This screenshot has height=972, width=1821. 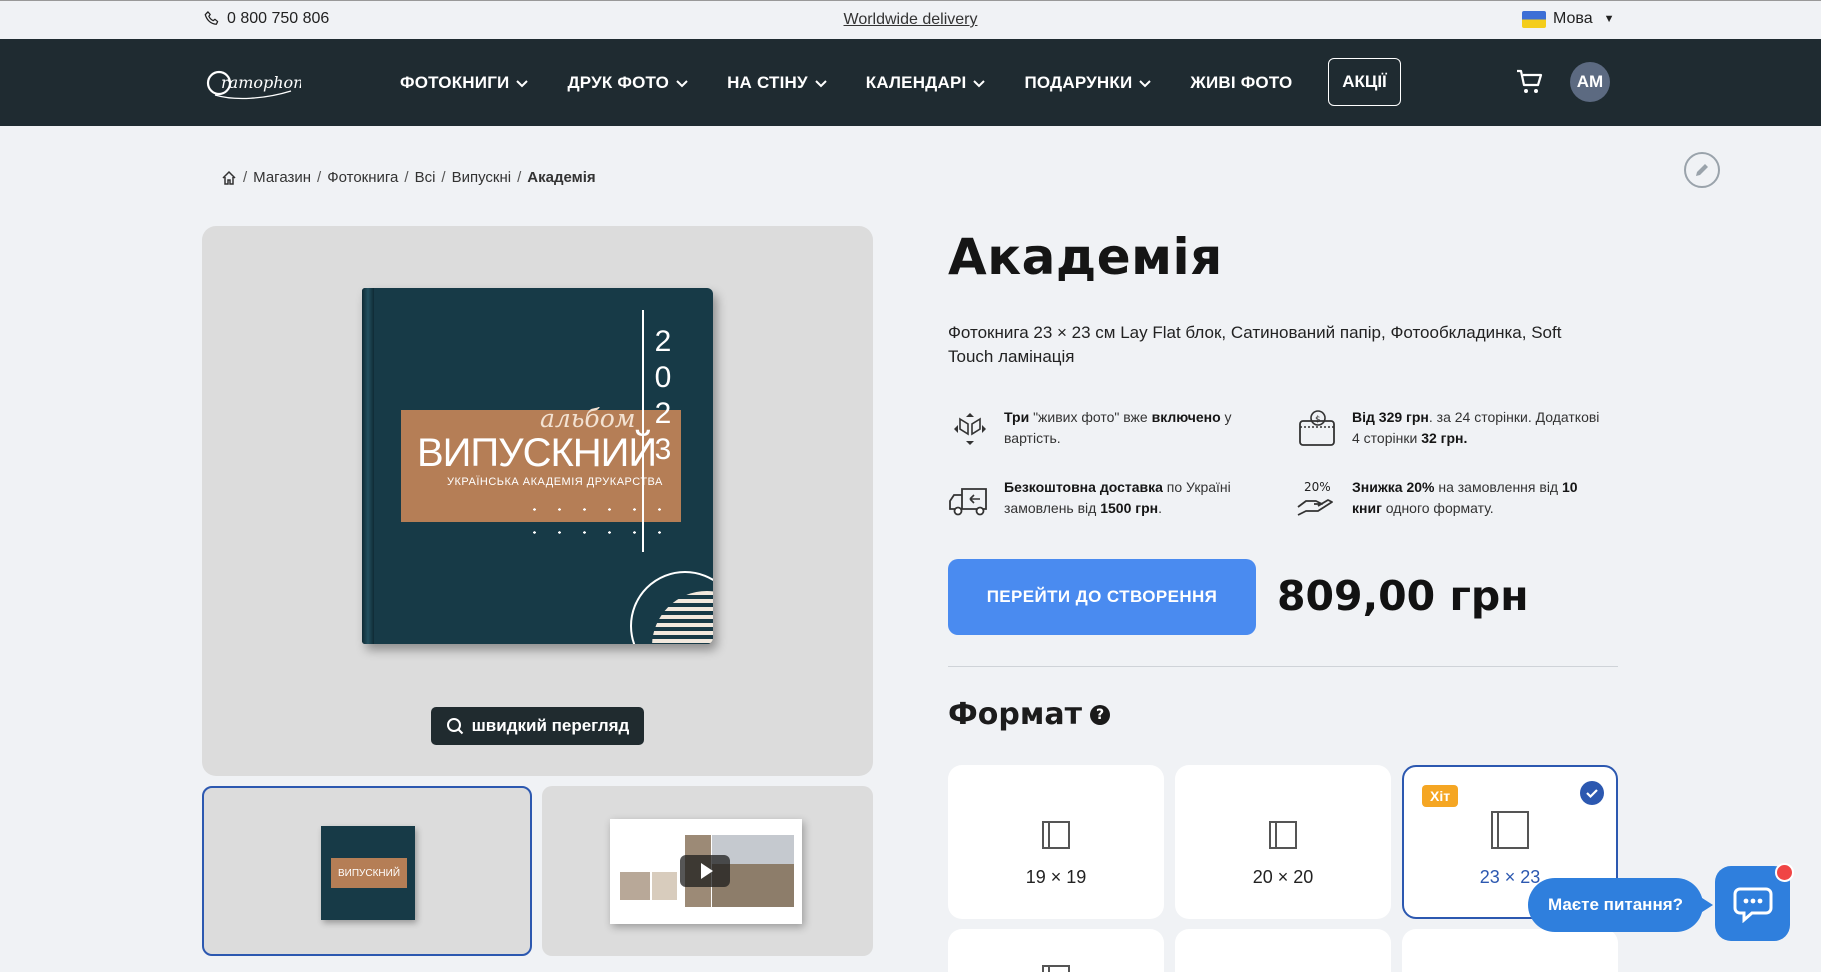 I want to click on play-icon, so click(x=705, y=871).